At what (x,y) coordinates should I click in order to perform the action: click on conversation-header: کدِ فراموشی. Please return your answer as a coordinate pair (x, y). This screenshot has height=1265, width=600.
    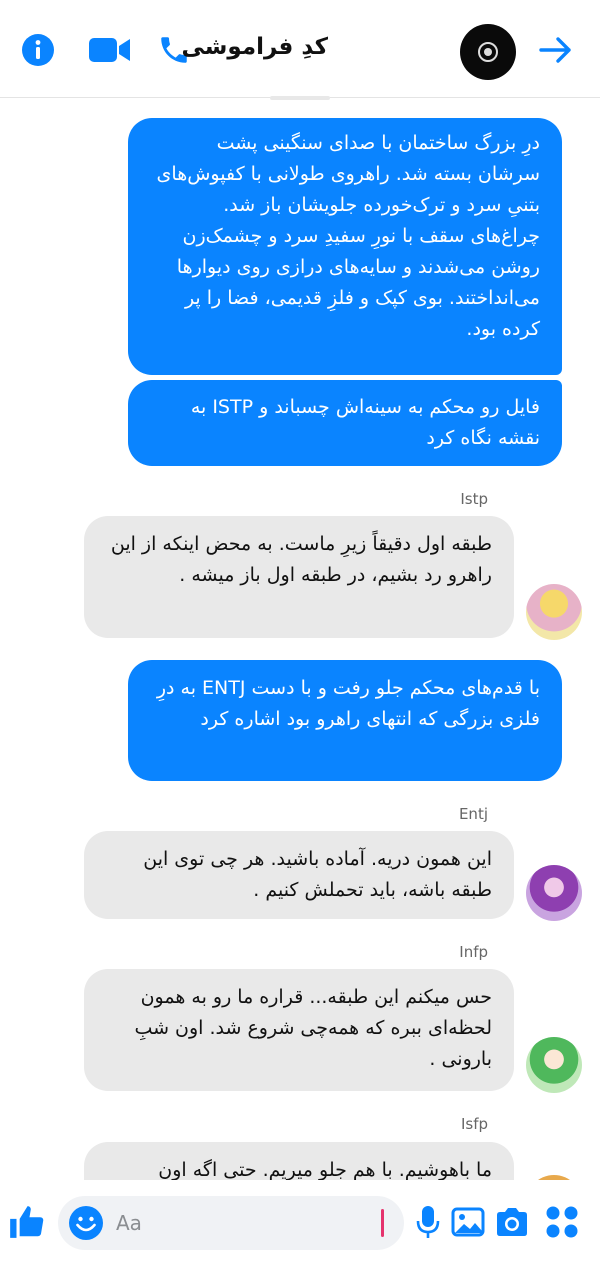
    Looking at the image, I should click on (300, 50).